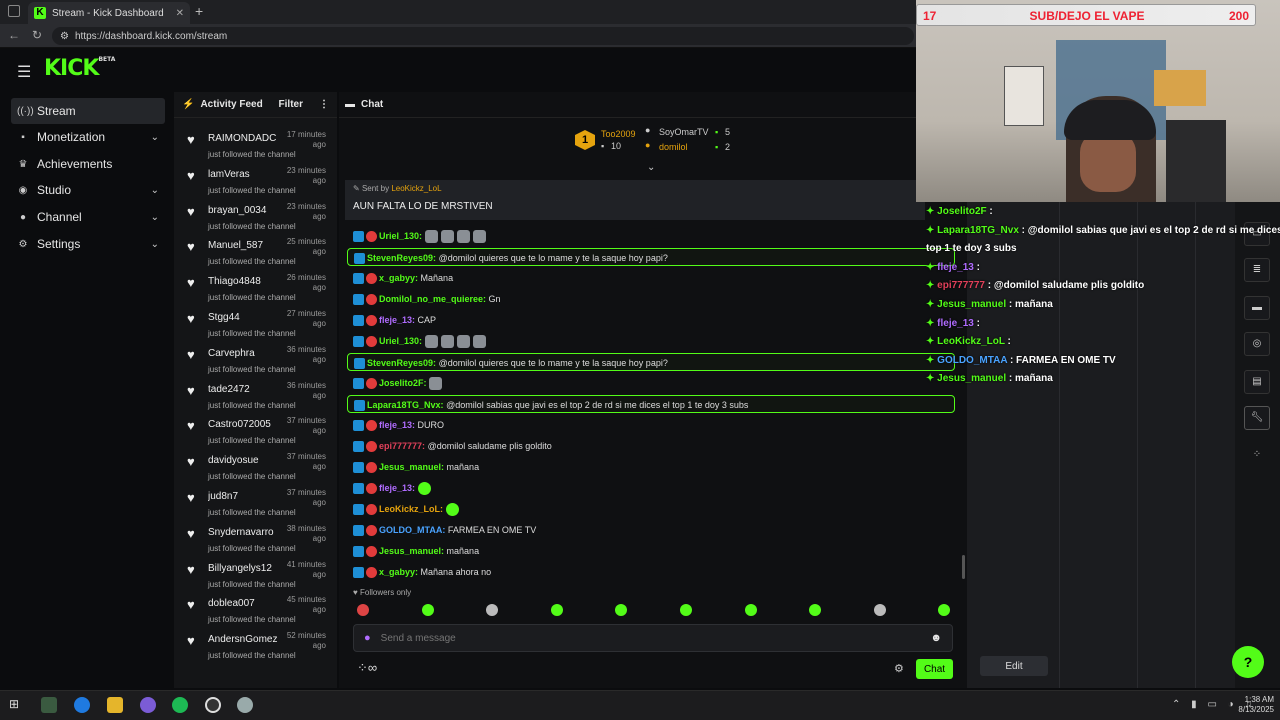 The width and height of the screenshot is (1280, 720). Describe the element at coordinates (412, 530) in the screenshot. I see `chat-username: GOLDO_MTAA:` at that location.